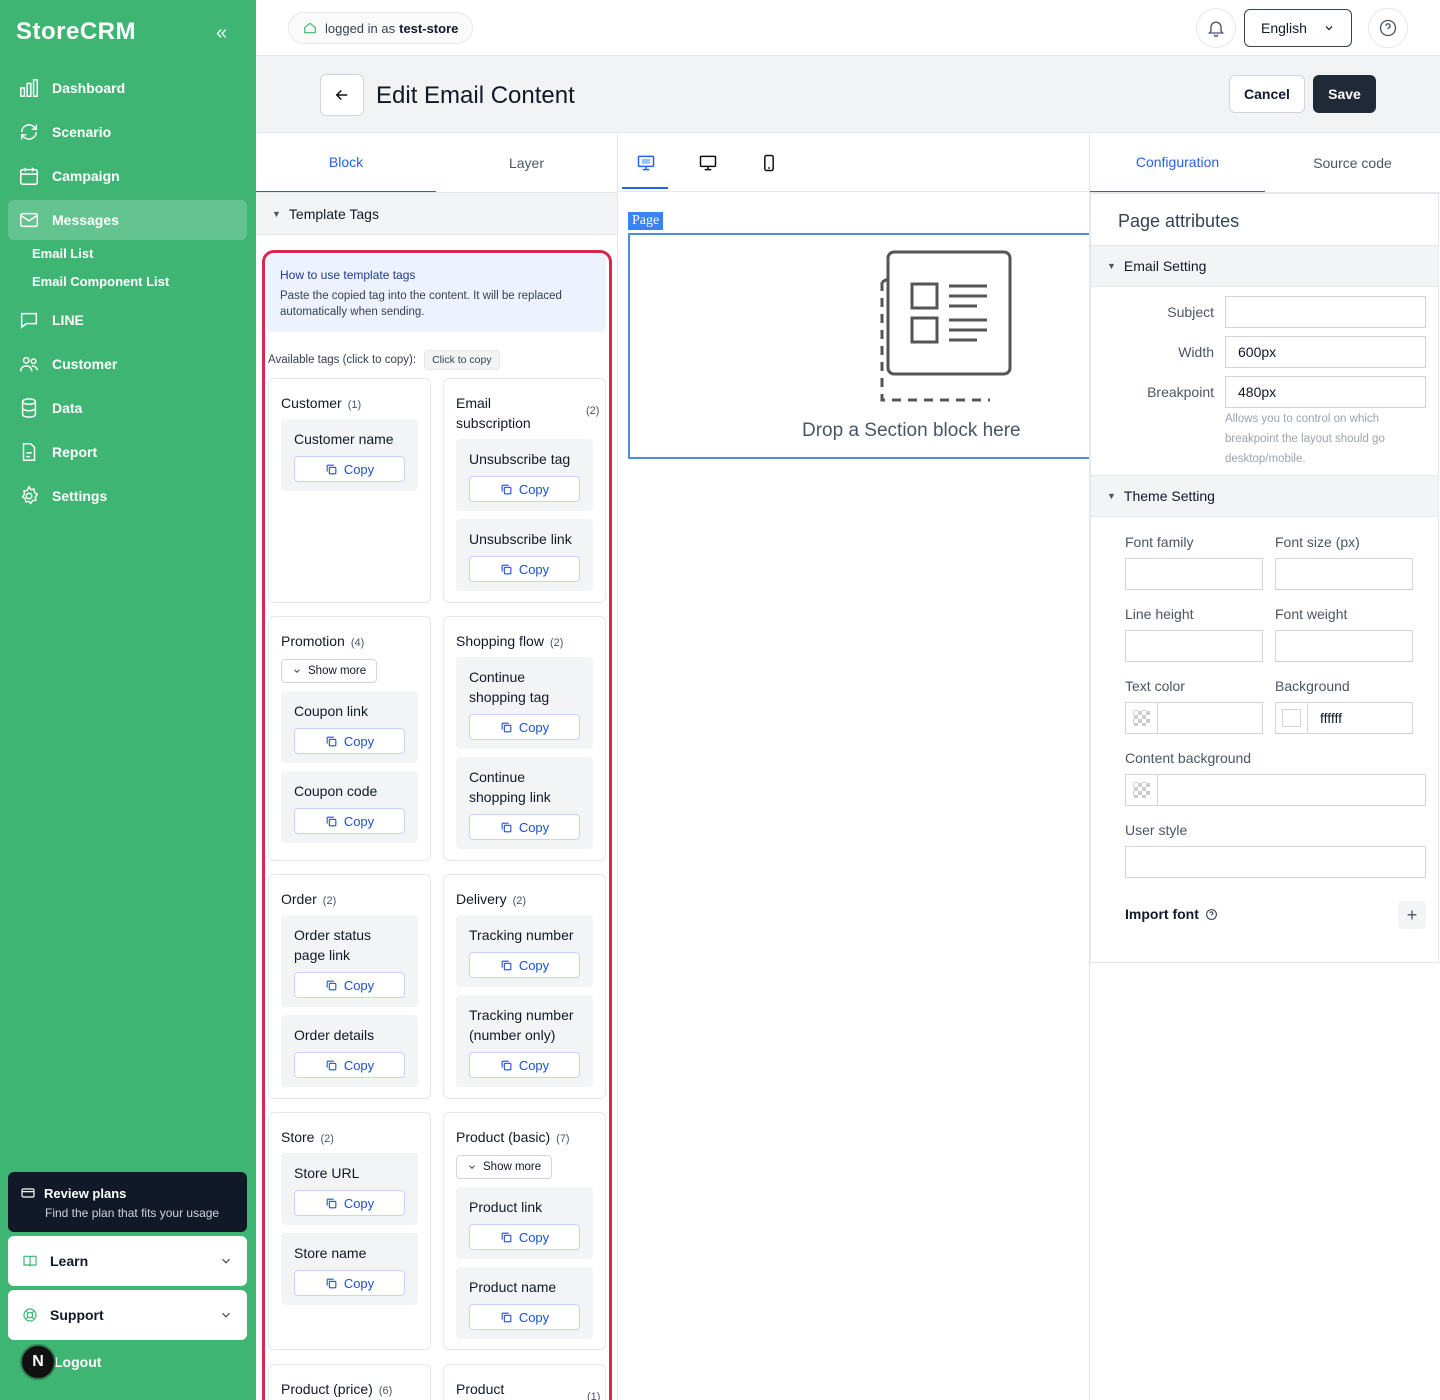 The image size is (1440, 1400). I want to click on group-title: Order, so click(299, 899).